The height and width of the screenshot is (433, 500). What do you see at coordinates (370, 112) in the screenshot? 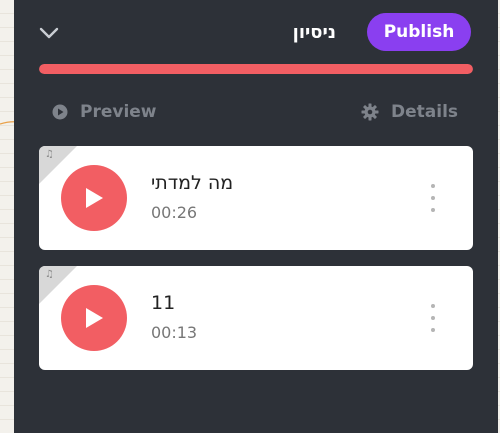
I see `gear-icon` at bounding box center [370, 112].